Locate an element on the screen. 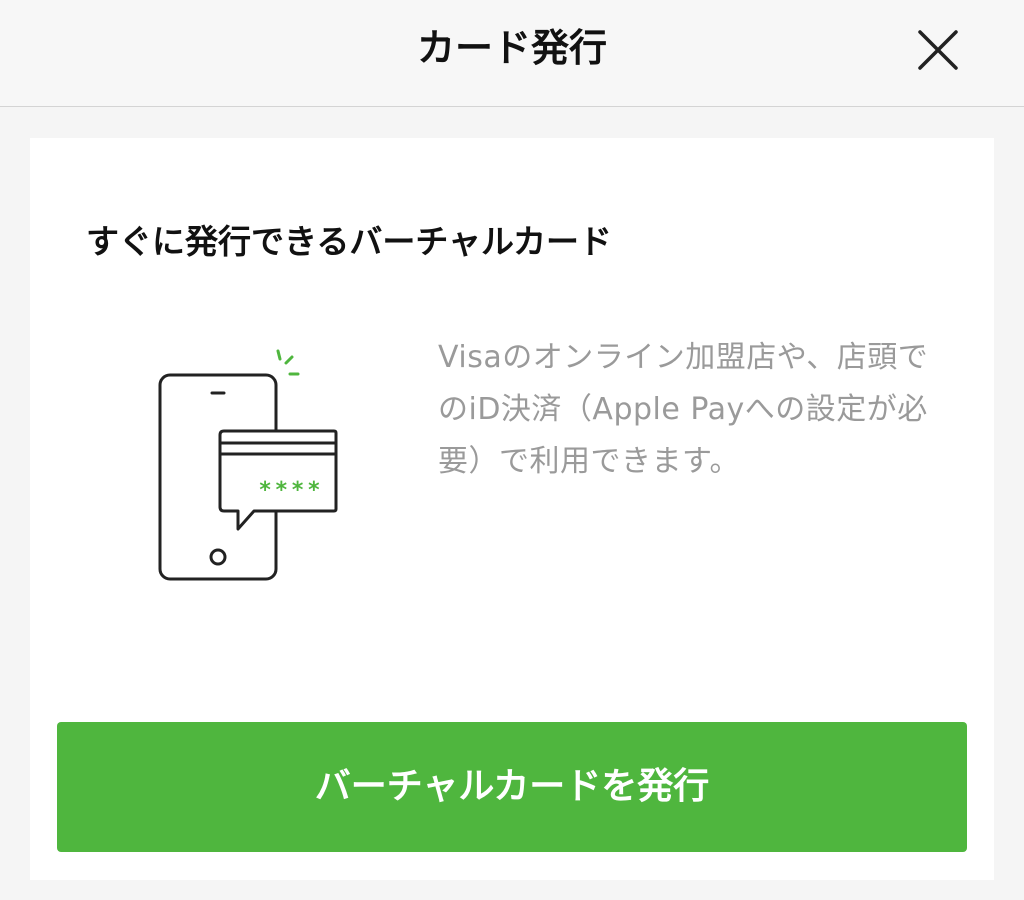 Image resolution: width=1024 pixels, height=900 pixels. issue-virtual-card-button: バーチャルカードを発行 is located at coordinates (512, 787).